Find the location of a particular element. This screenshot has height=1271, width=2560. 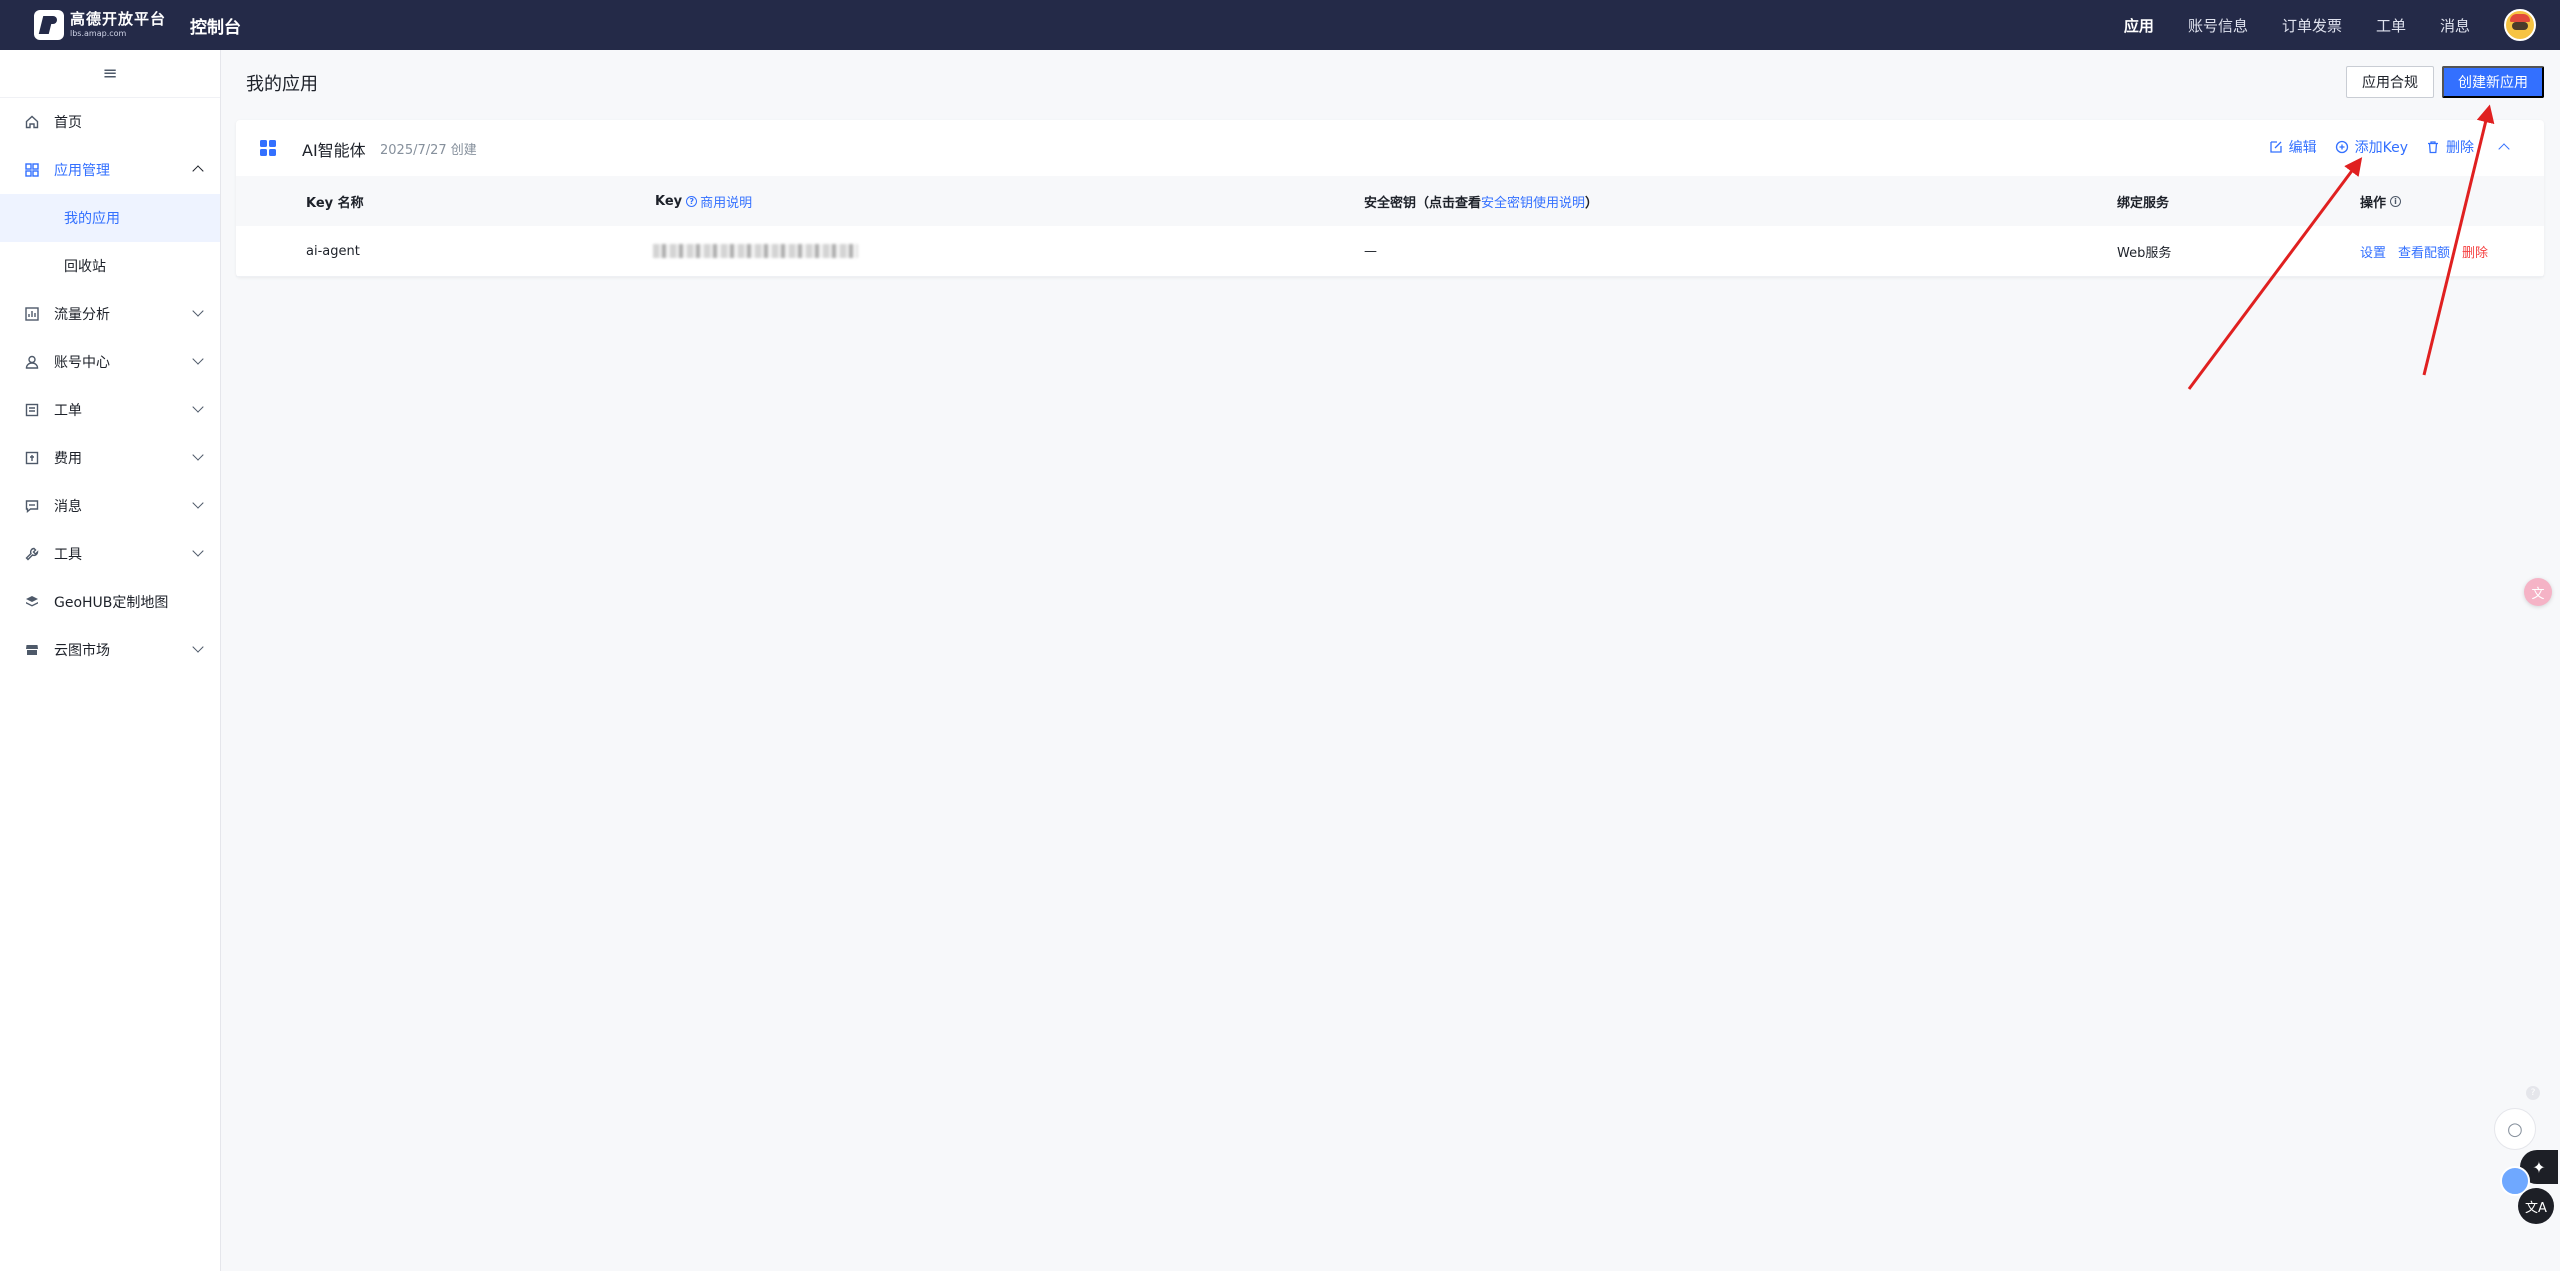

console-title: 控制台 is located at coordinates (215, 28).